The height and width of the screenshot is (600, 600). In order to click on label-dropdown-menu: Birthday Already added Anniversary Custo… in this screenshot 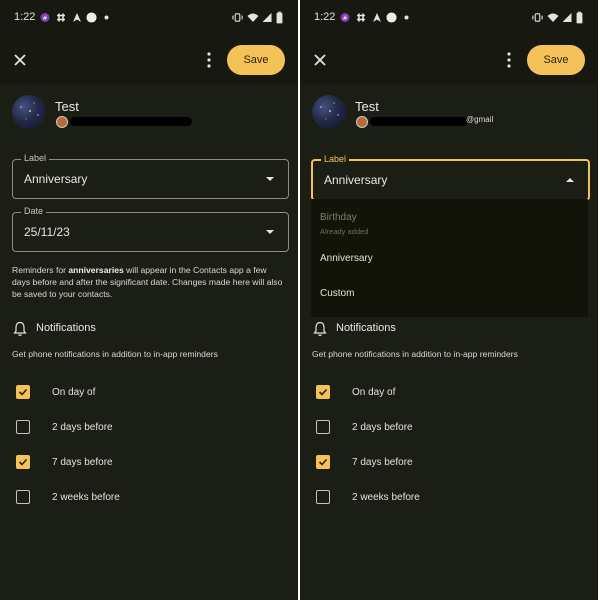, I will do `click(449, 258)`.